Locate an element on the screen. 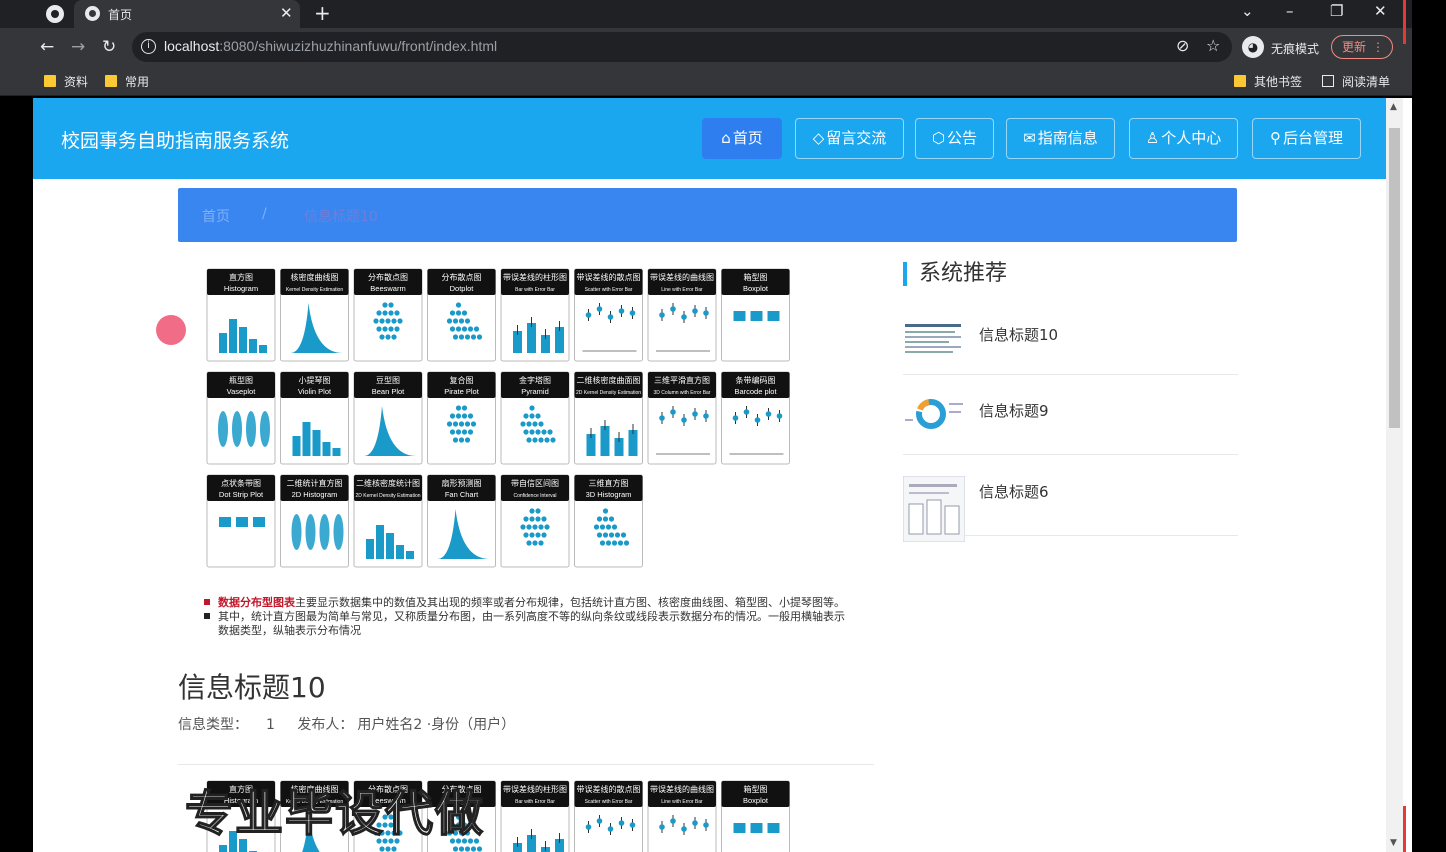 The height and width of the screenshot is (852, 1446). scroll-down-icon: ▼ is located at coordinates (1393, 843).